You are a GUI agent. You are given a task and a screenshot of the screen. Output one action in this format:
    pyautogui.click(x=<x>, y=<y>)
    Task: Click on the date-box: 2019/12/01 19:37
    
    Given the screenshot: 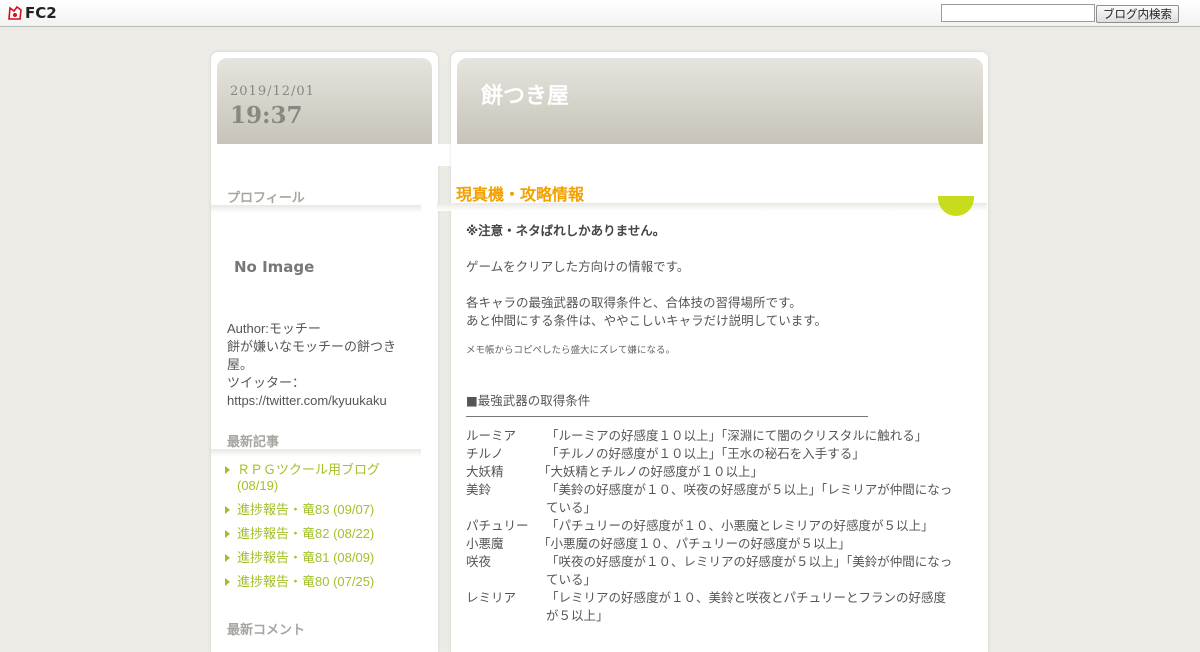 What is the action you would take?
    pyautogui.click(x=324, y=101)
    